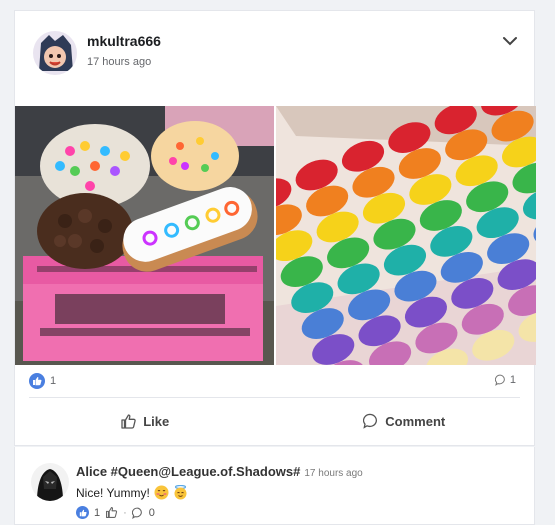  Describe the element at coordinates (333, 473) in the screenshot. I see `comment-timestamp: 17 hours ago` at that location.